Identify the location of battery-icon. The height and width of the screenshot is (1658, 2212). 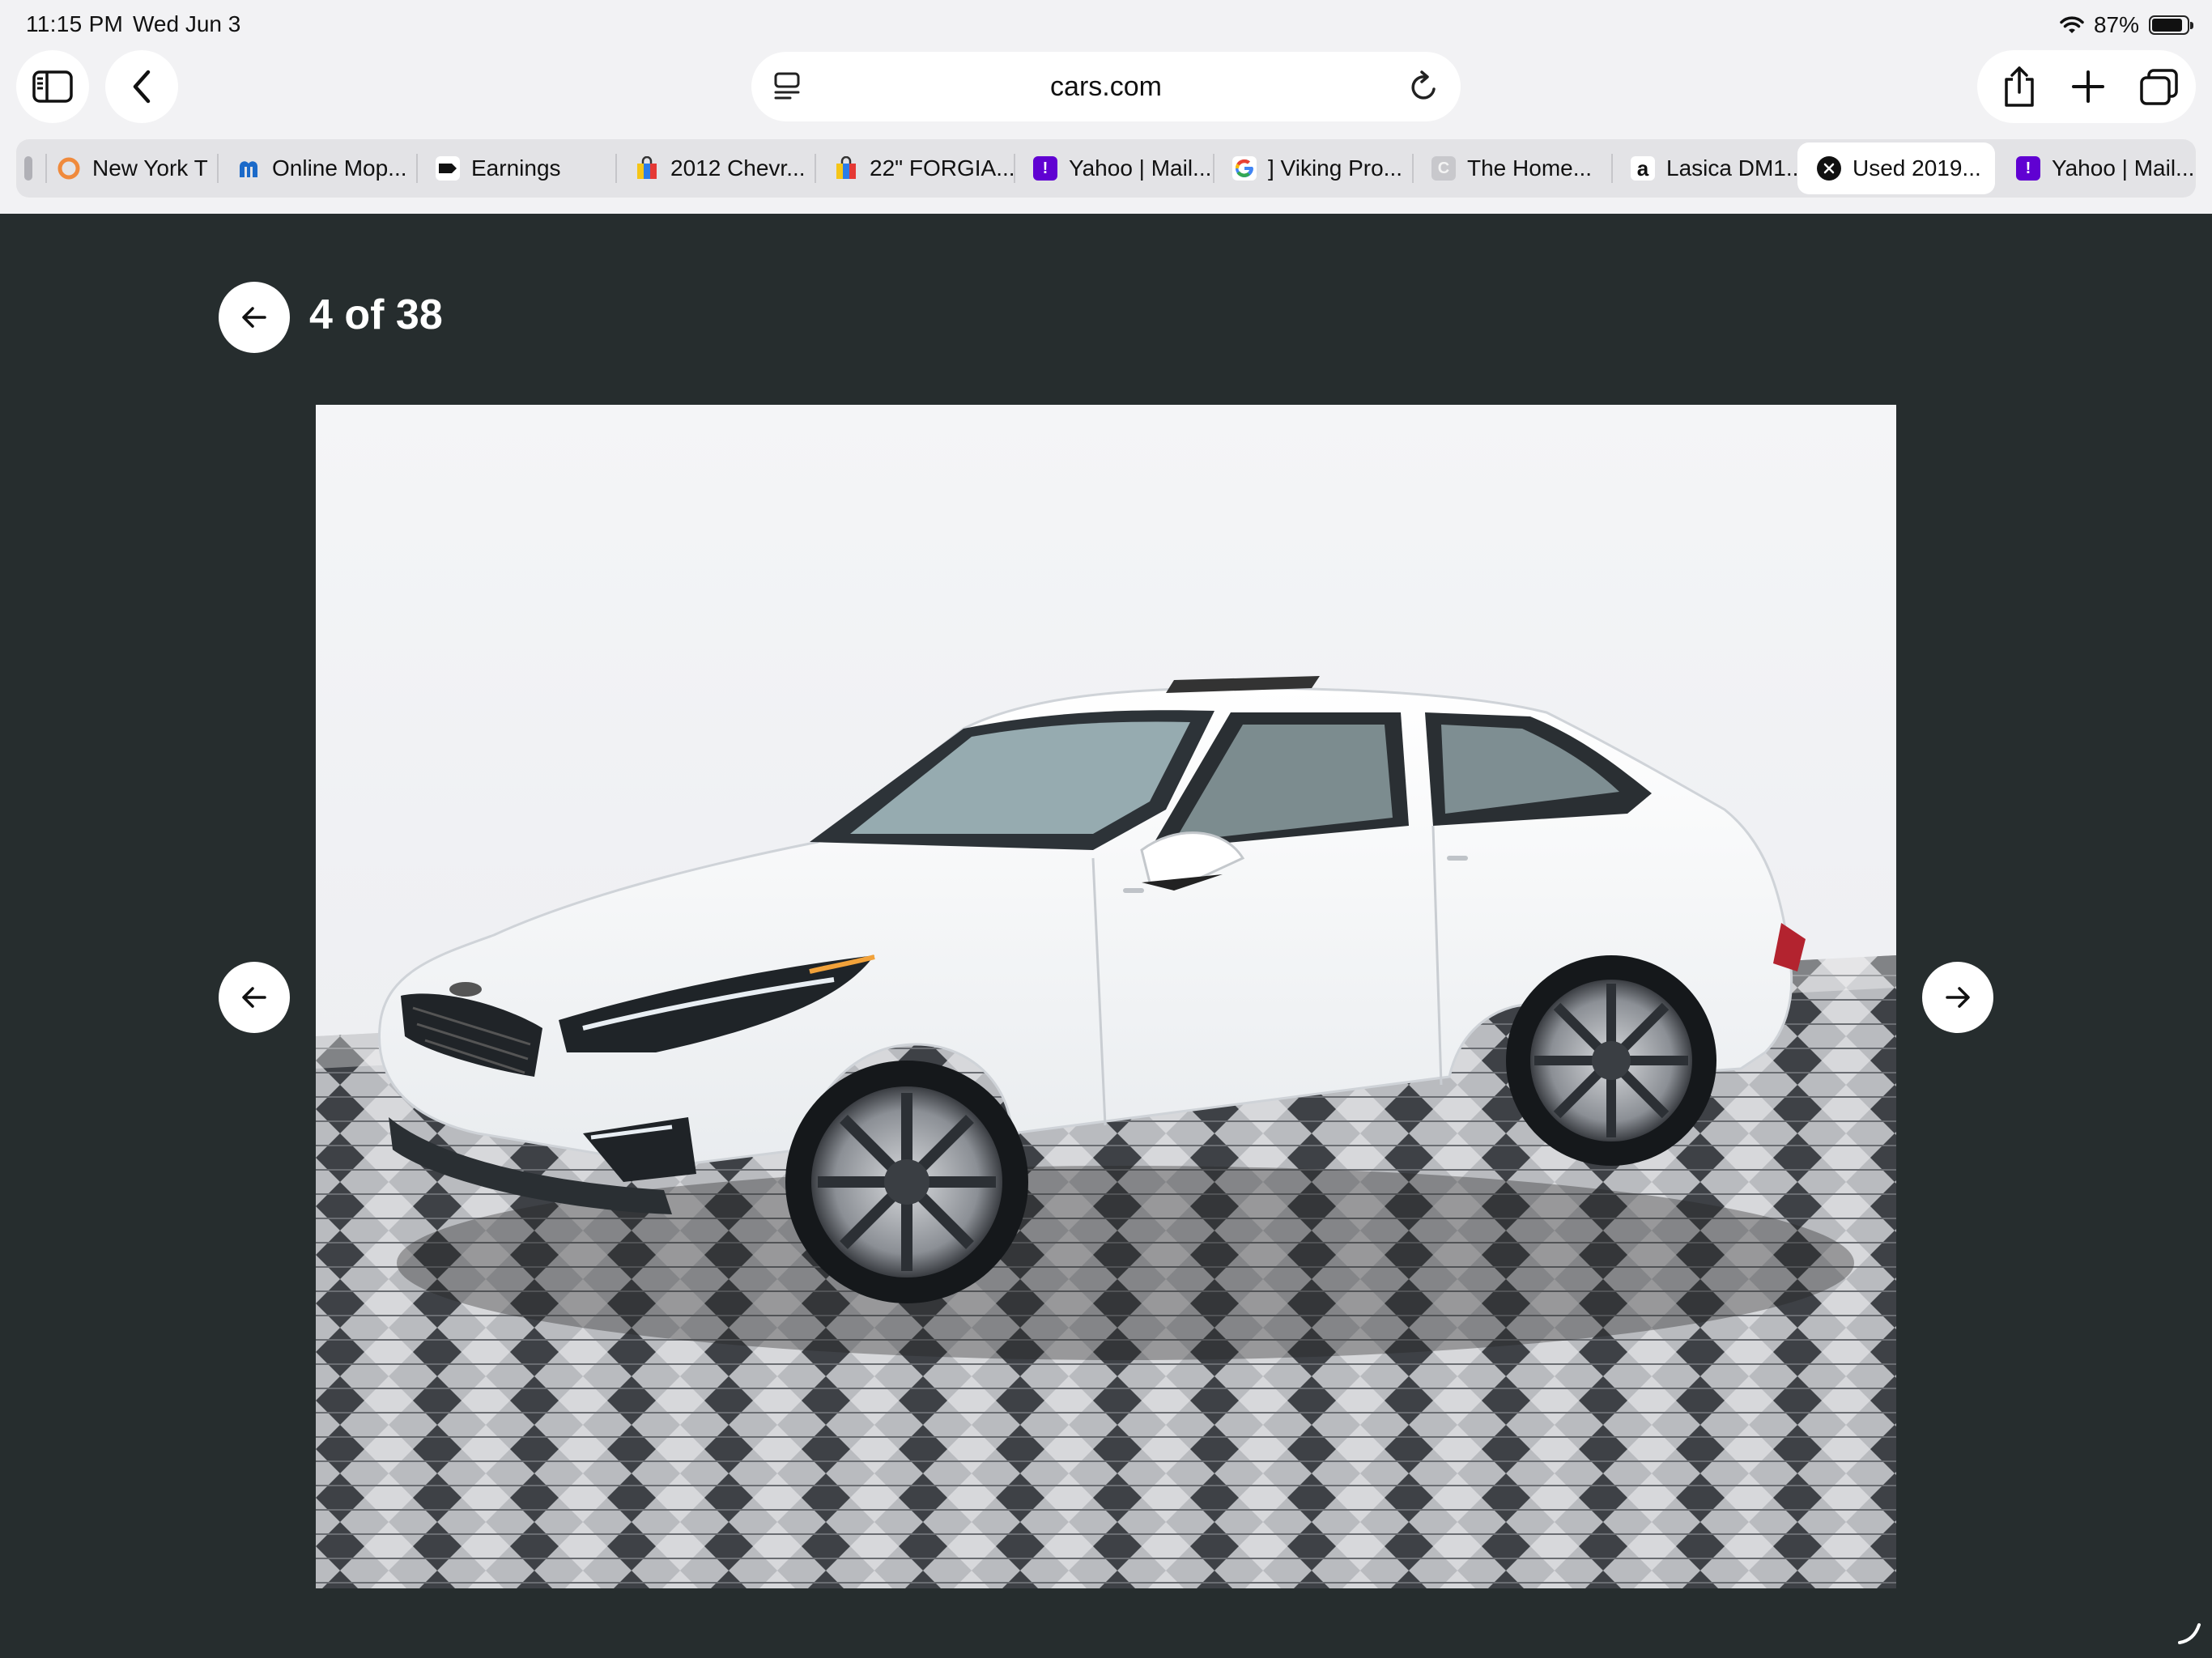
(2171, 25).